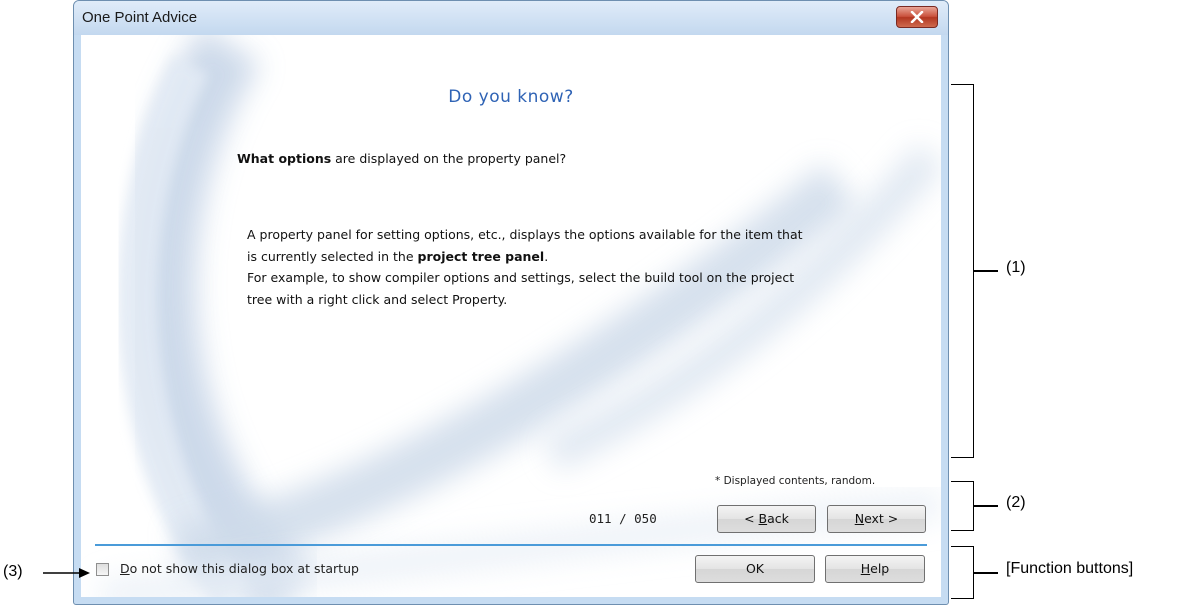 This screenshot has width=1202, height=607. What do you see at coordinates (66, 573) in the screenshot?
I see `area-3-arrow-icon` at bounding box center [66, 573].